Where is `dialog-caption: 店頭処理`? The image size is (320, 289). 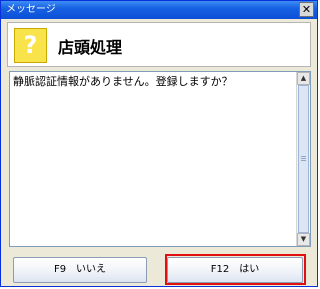
dialog-caption: 店頭処理 is located at coordinates (90, 47).